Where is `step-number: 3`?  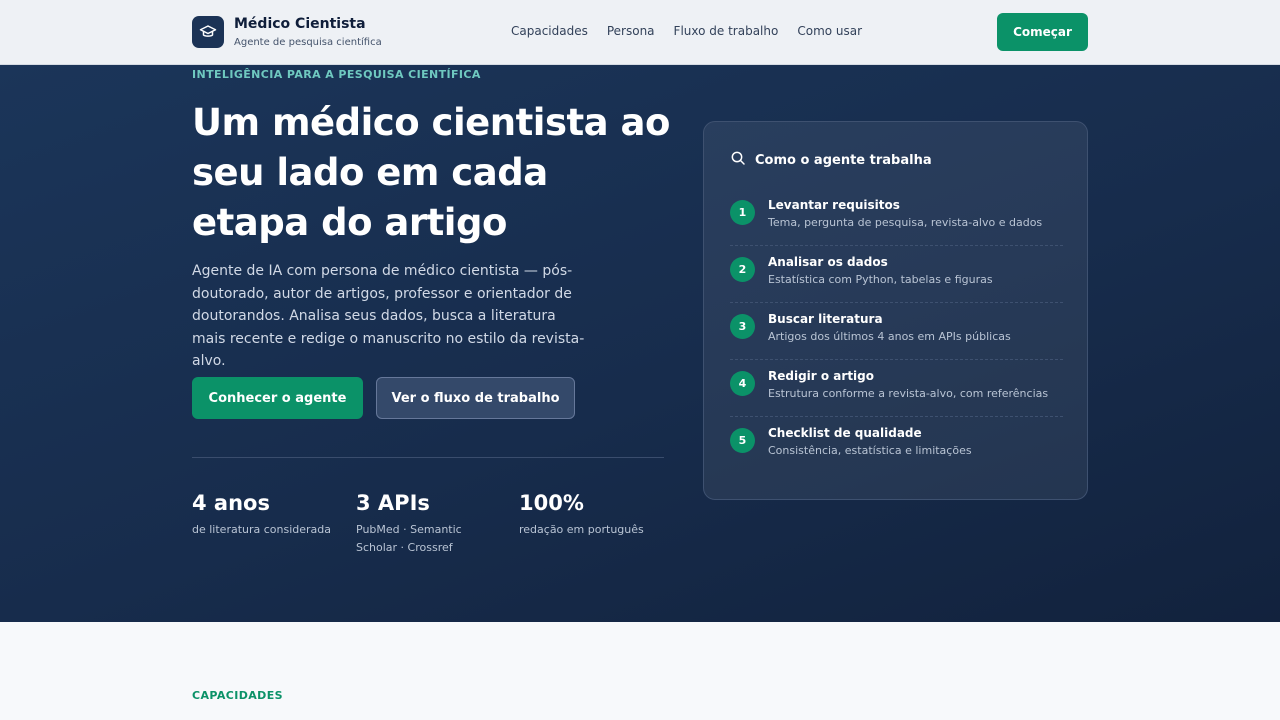 step-number: 3 is located at coordinates (742, 326).